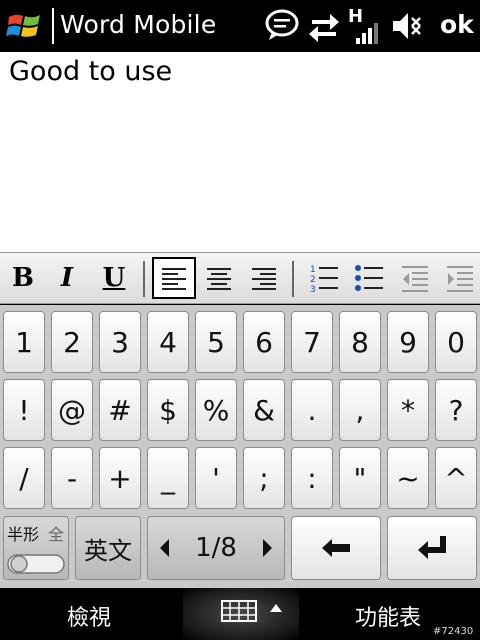  I want to click on key: ;, so click(264, 478).